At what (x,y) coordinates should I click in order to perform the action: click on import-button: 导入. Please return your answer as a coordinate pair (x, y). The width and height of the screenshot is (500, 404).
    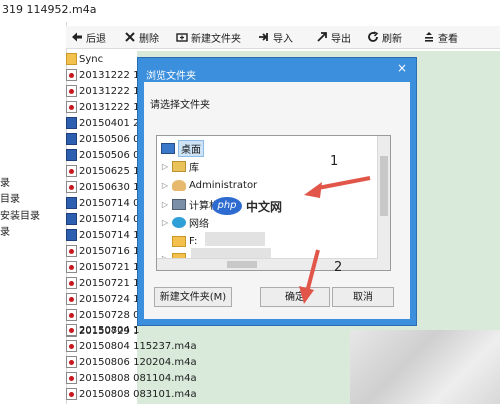
    Looking at the image, I should click on (275, 37).